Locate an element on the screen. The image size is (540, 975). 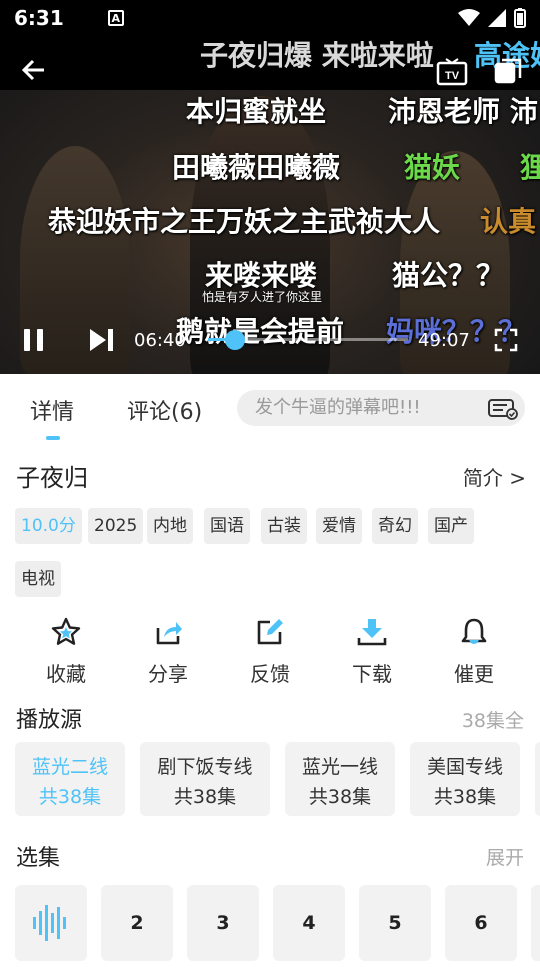
tag: 电视 is located at coordinates (38, 579).